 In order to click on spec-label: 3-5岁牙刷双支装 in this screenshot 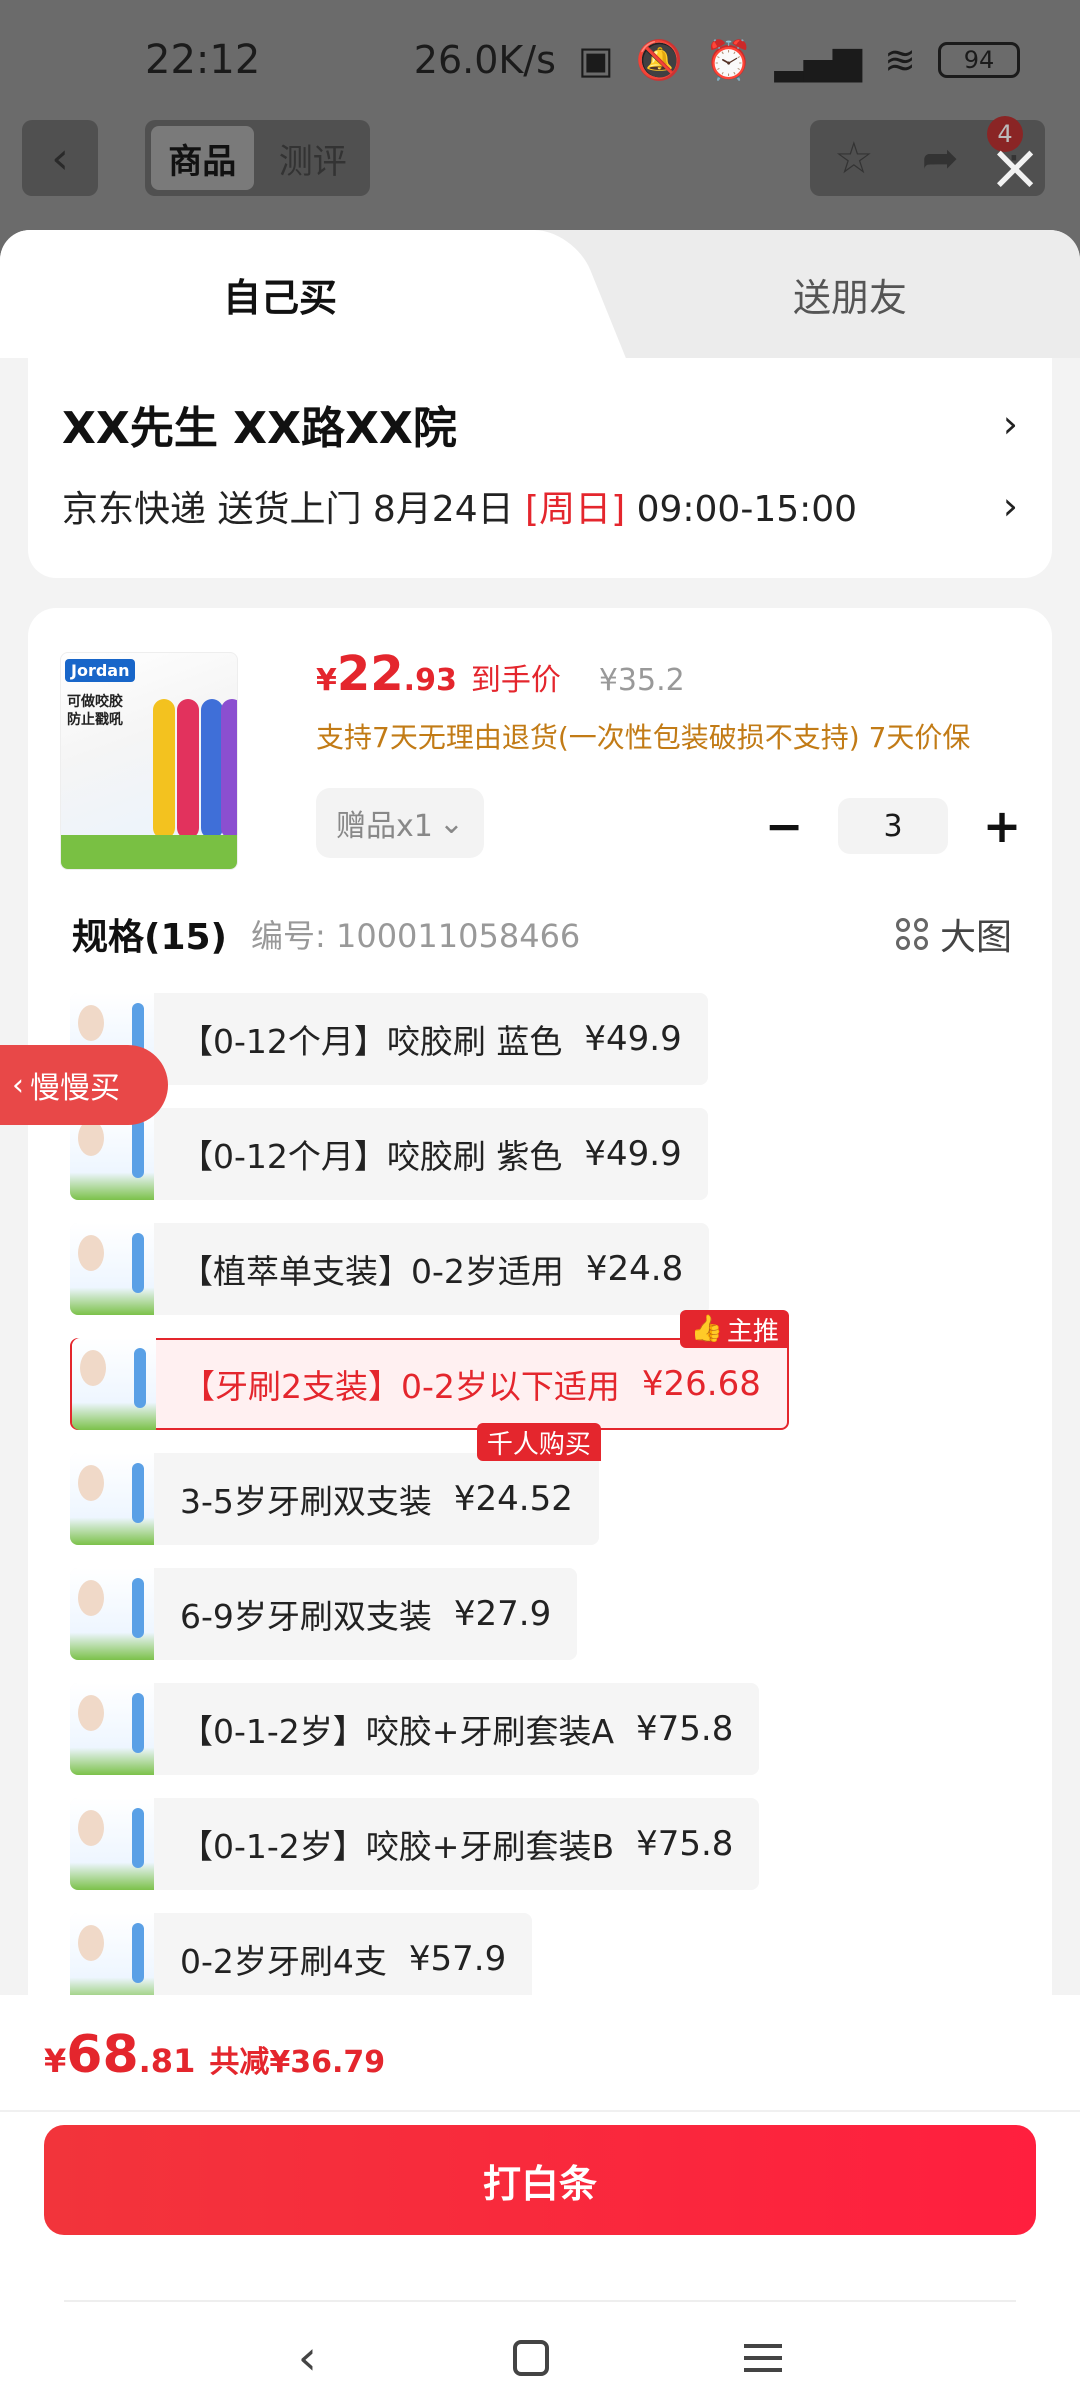, I will do `click(306, 1501)`.